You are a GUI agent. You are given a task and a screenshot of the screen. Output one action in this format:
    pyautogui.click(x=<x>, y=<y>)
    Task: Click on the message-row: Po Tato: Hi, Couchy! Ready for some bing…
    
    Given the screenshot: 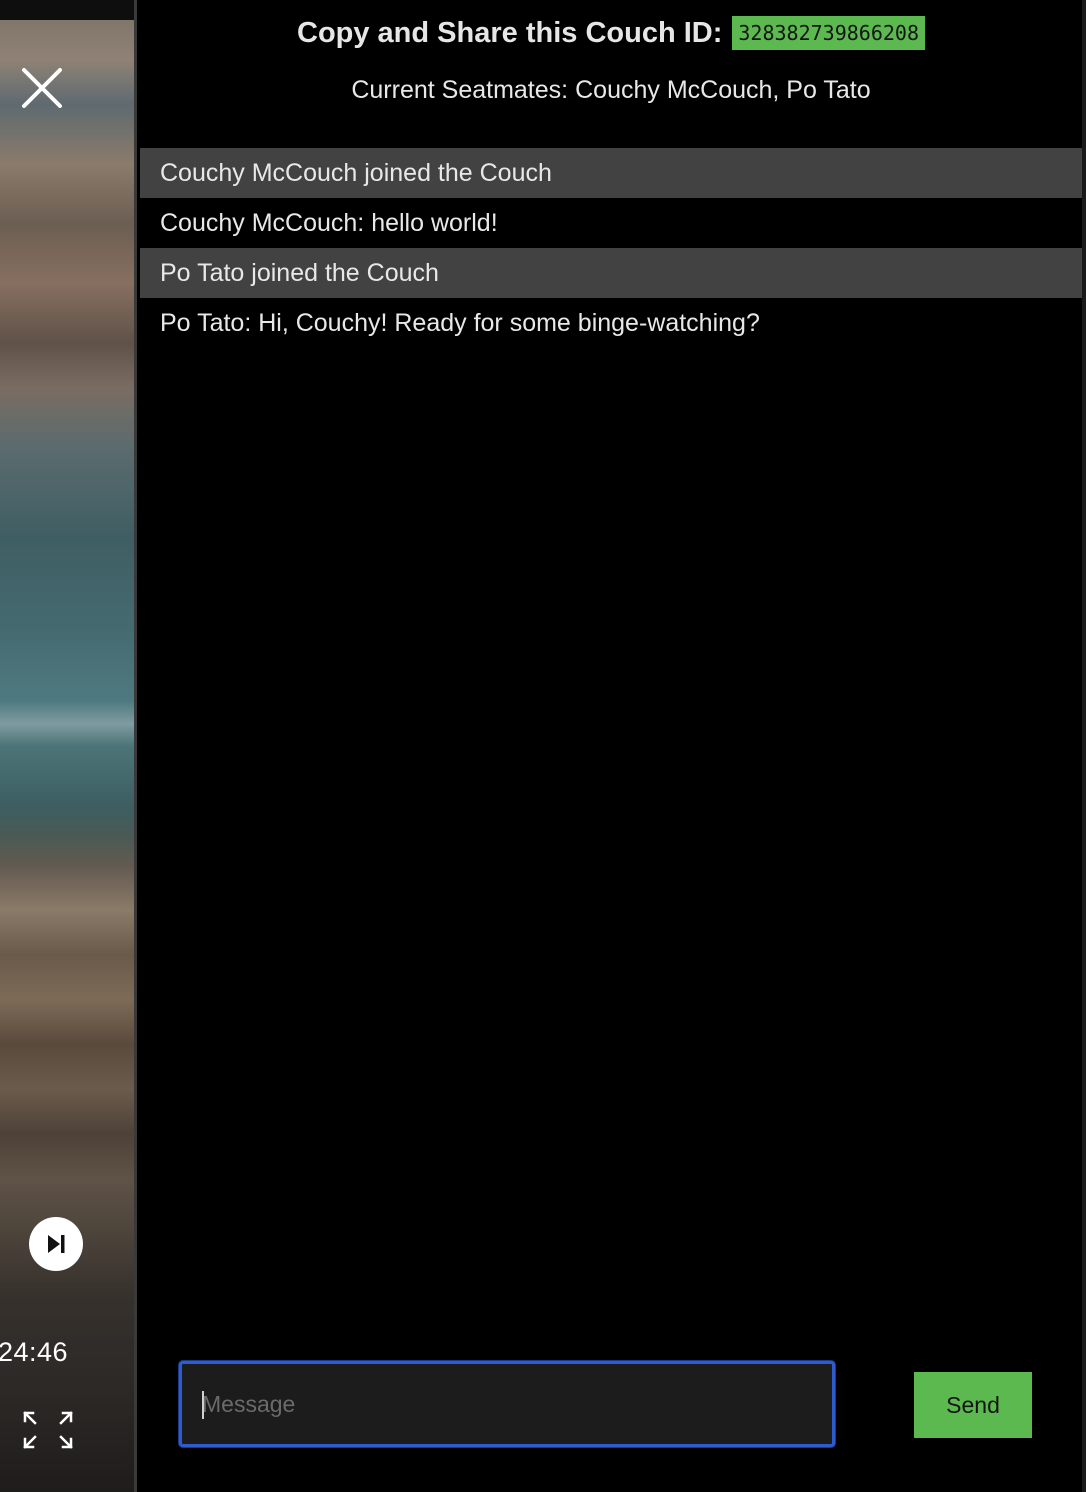 What is the action you would take?
    pyautogui.click(x=611, y=323)
    